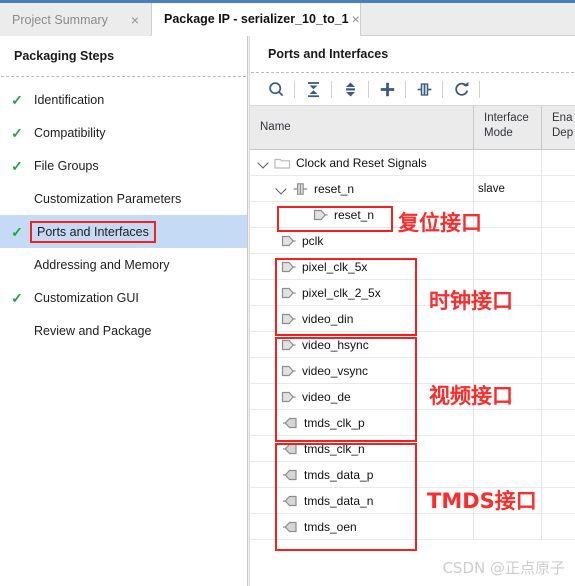  What do you see at coordinates (361, 189) in the screenshot?
I see `row-name-cell: reset_n` at bounding box center [361, 189].